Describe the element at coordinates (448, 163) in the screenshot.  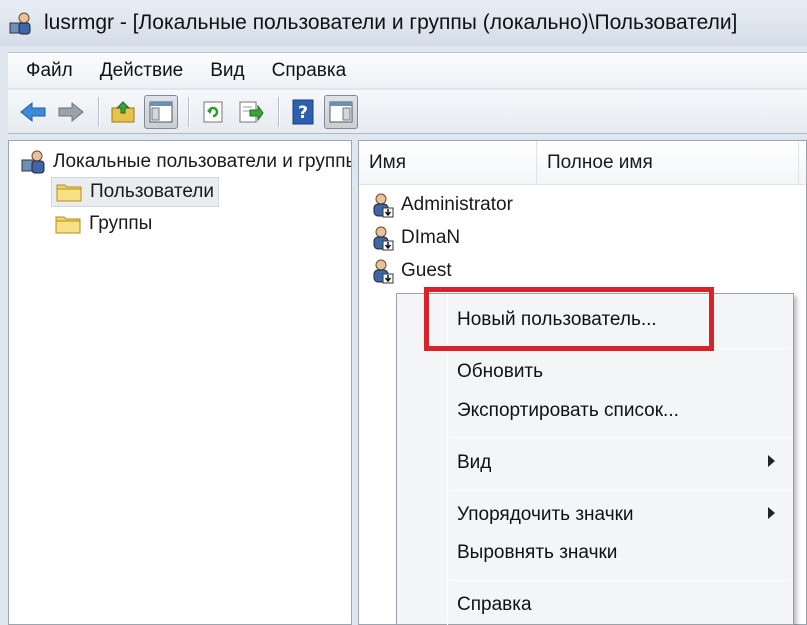
I see `column-header-name: Имя` at that location.